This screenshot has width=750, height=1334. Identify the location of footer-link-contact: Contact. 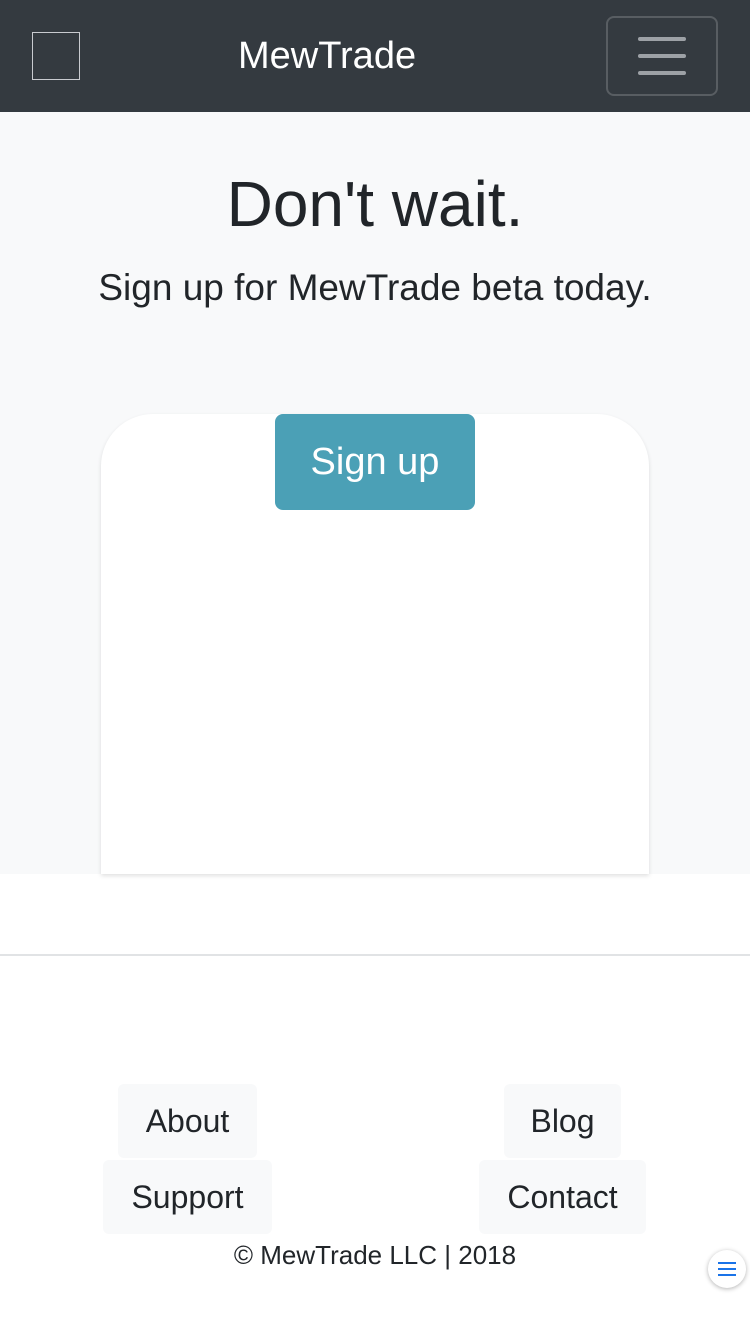
(562, 1197).